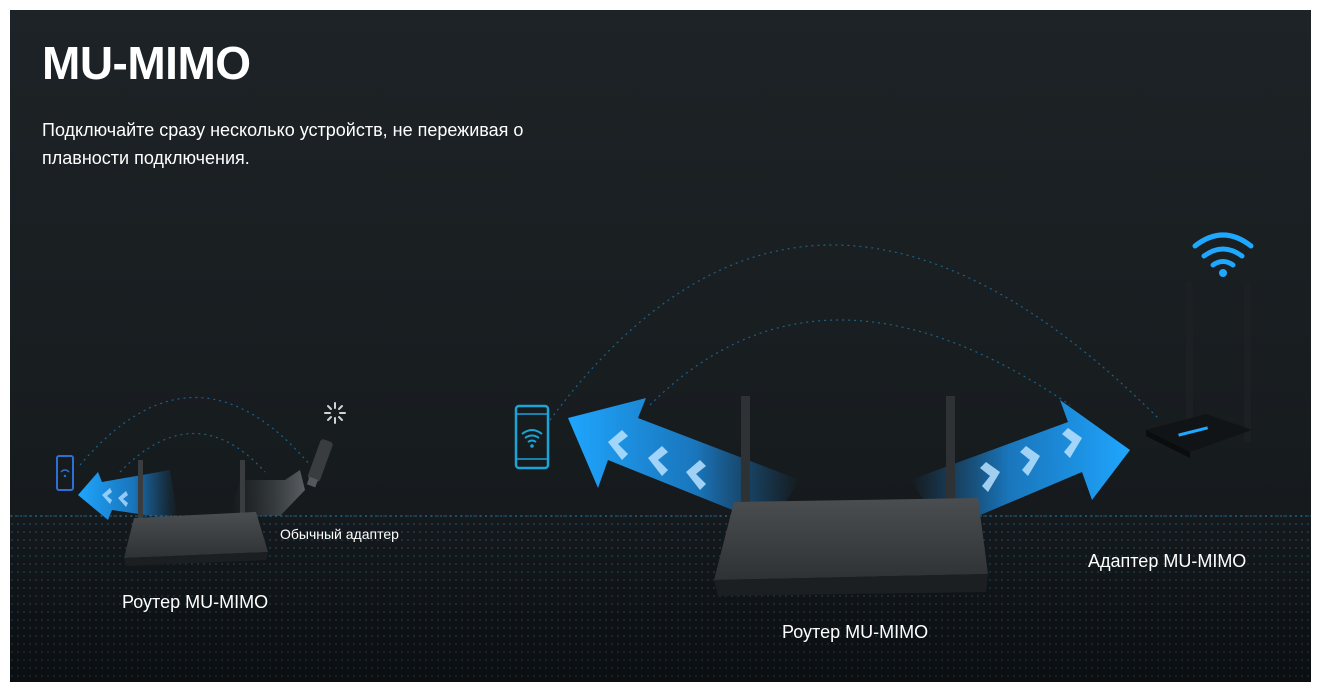 Image resolution: width=1321 pixels, height=692 pixels. I want to click on label-right-adapter: Адаптер MU-MIMO, so click(1167, 561).